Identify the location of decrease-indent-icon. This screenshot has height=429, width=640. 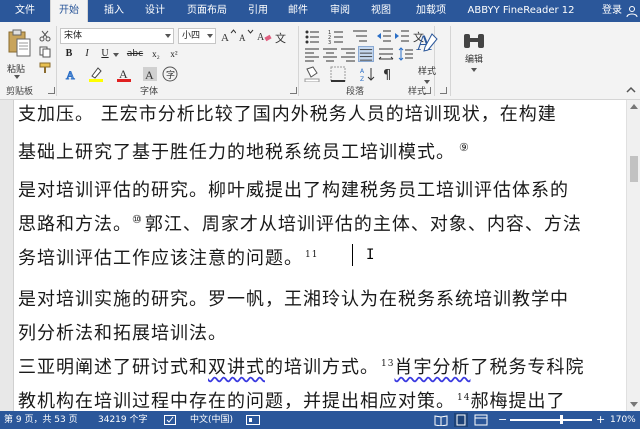
(384, 36).